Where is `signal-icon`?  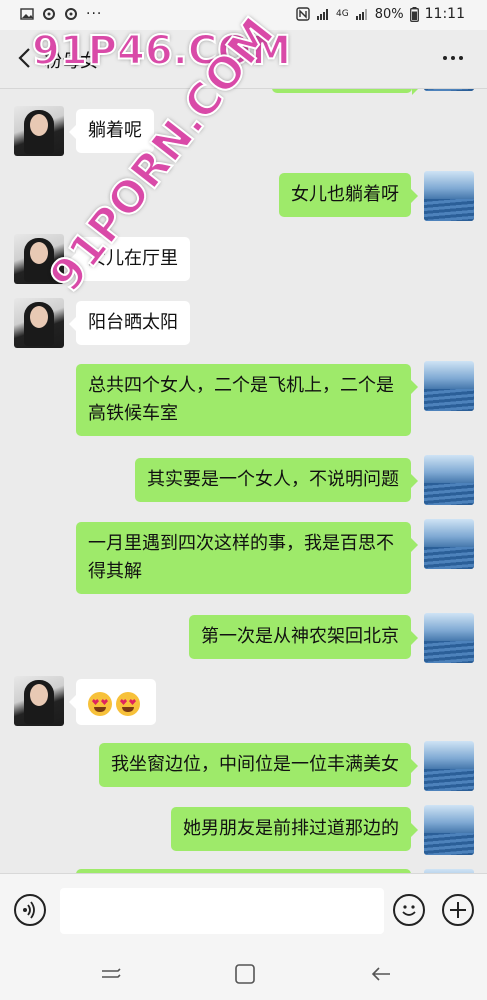 signal-icon is located at coordinates (323, 14).